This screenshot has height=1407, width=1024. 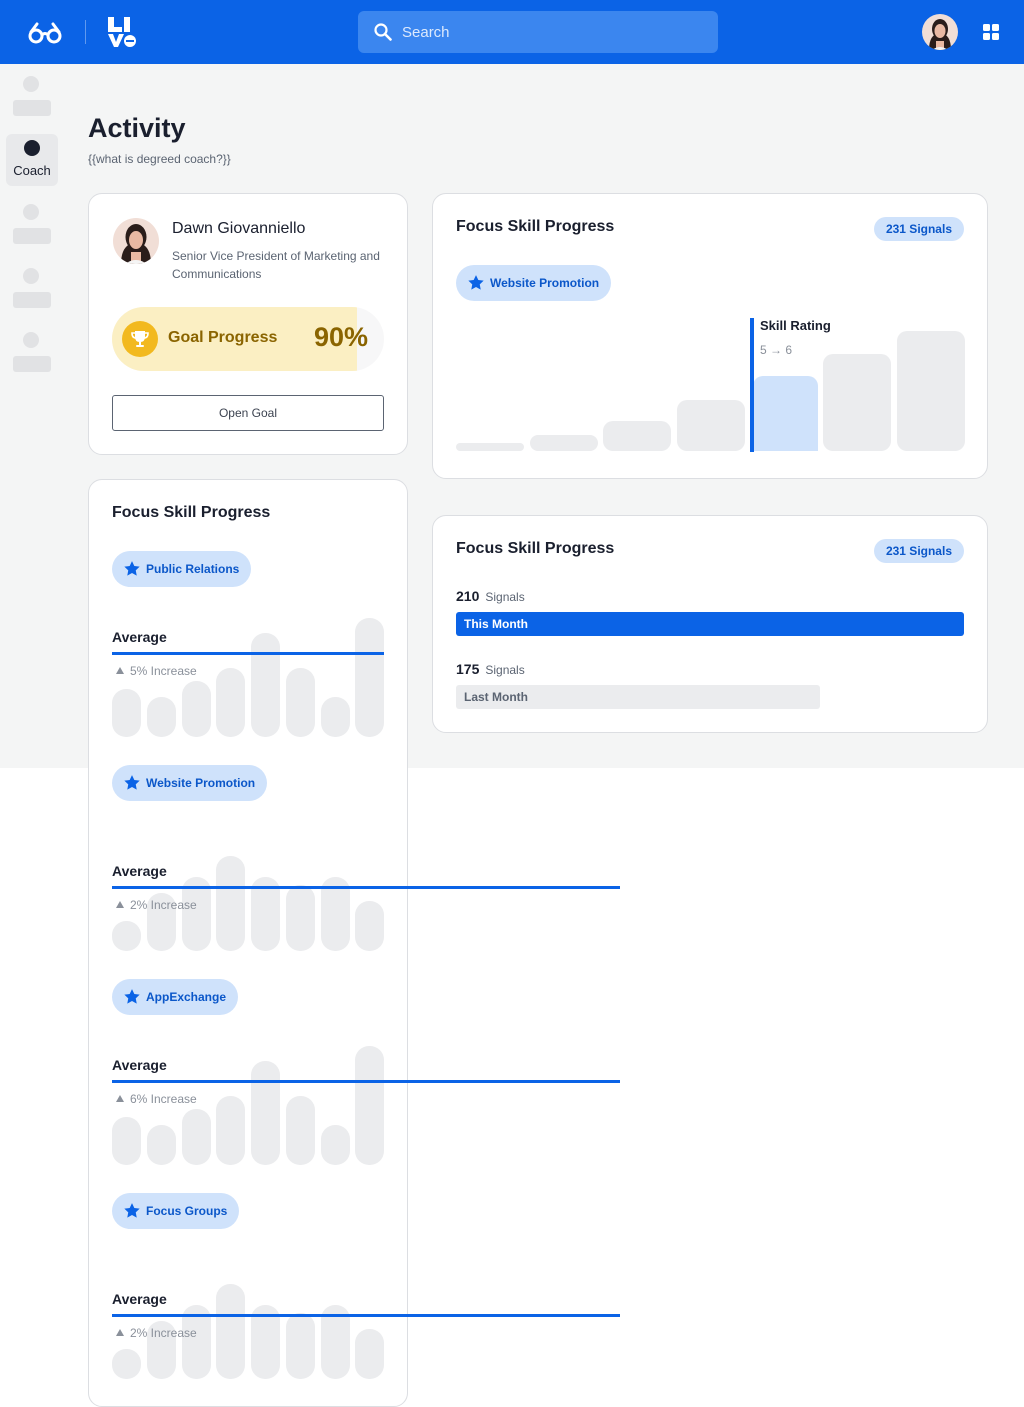 What do you see at coordinates (490, 596) in the screenshot?
I see `this-month-signals: 210 Signals` at bounding box center [490, 596].